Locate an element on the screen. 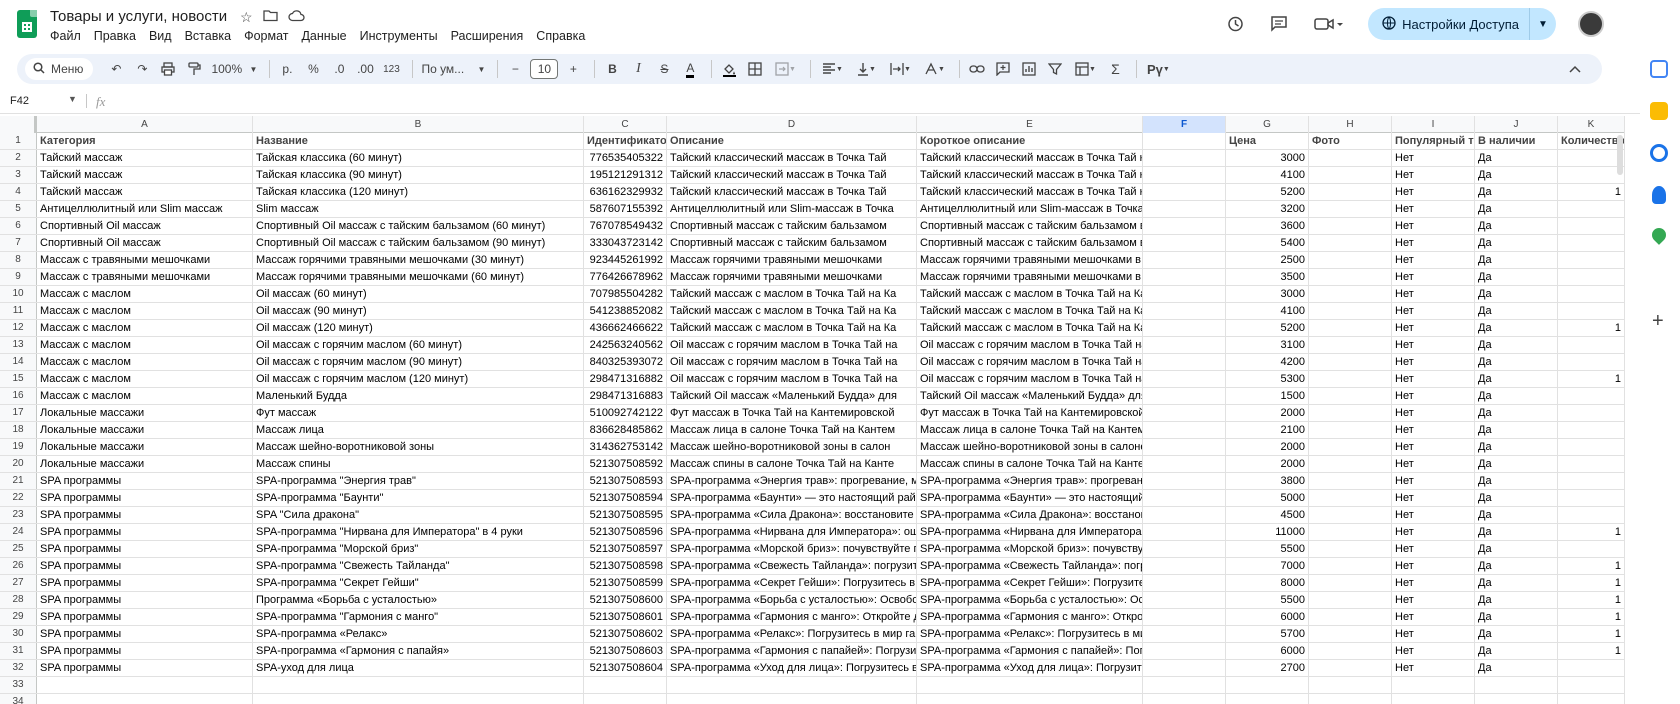  menu-help: Справка is located at coordinates (560, 36).